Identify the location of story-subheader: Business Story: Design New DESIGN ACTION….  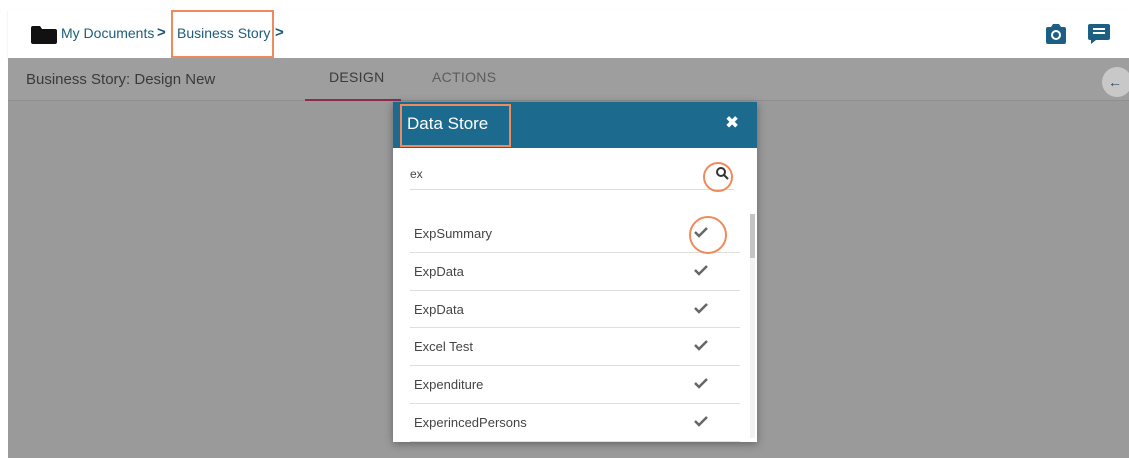
(568, 79).